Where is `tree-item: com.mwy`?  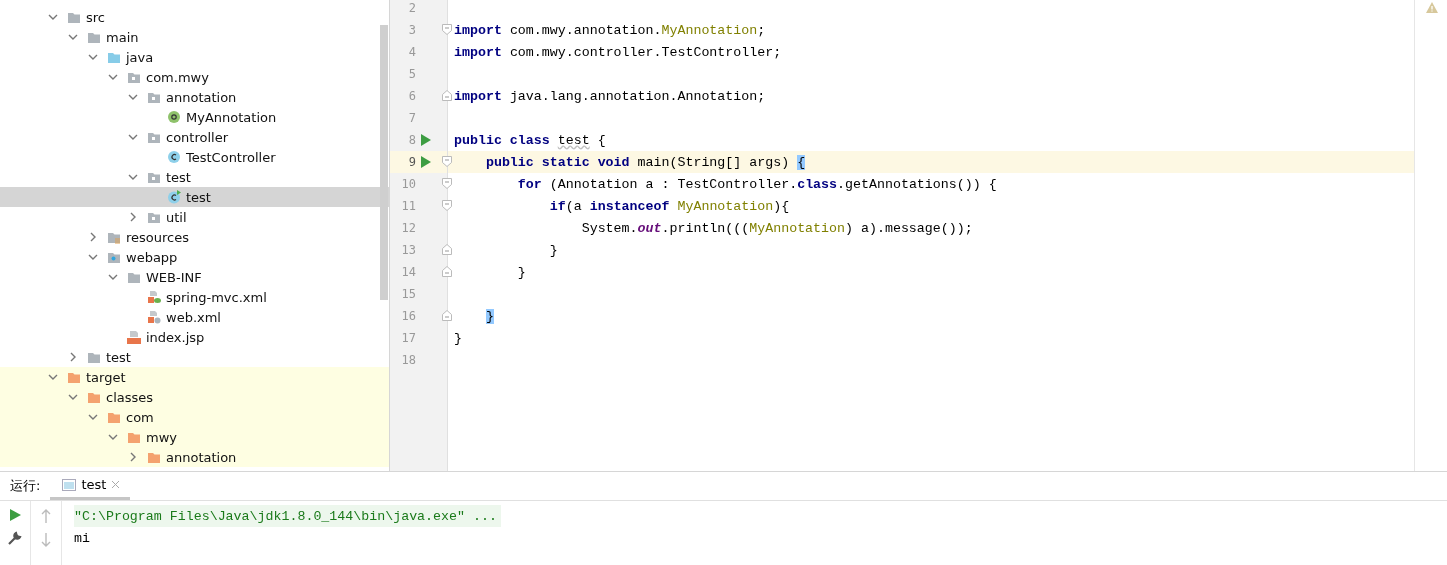
tree-item: com.mwy is located at coordinates (194, 77).